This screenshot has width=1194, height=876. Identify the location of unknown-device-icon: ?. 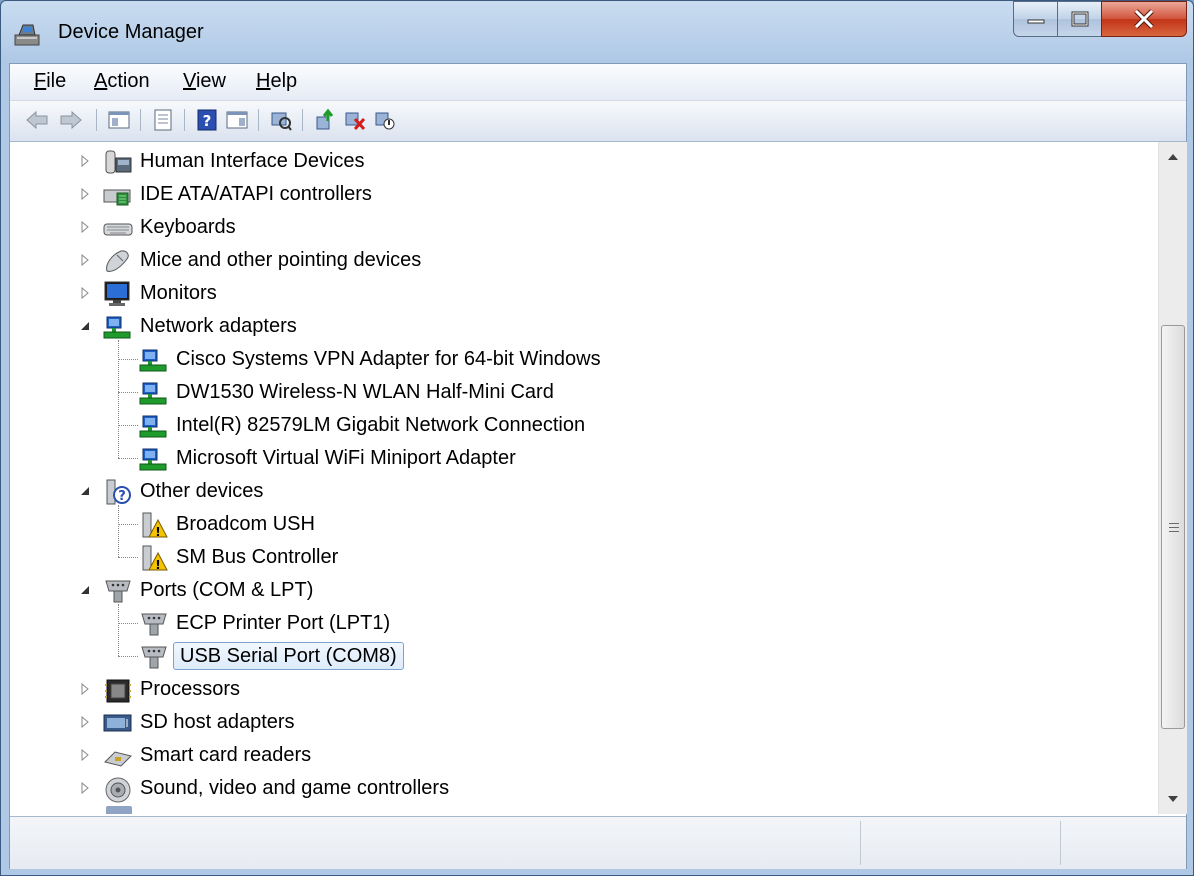
(118, 492).